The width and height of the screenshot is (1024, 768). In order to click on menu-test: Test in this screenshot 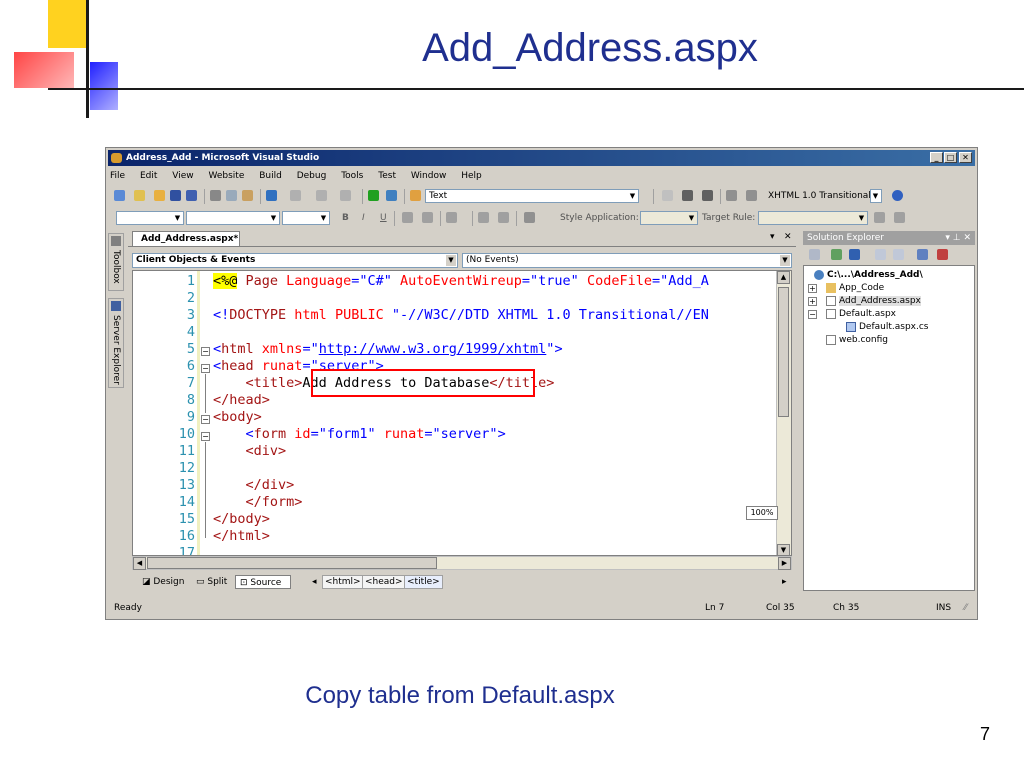, I will do `click(387, 176)`.